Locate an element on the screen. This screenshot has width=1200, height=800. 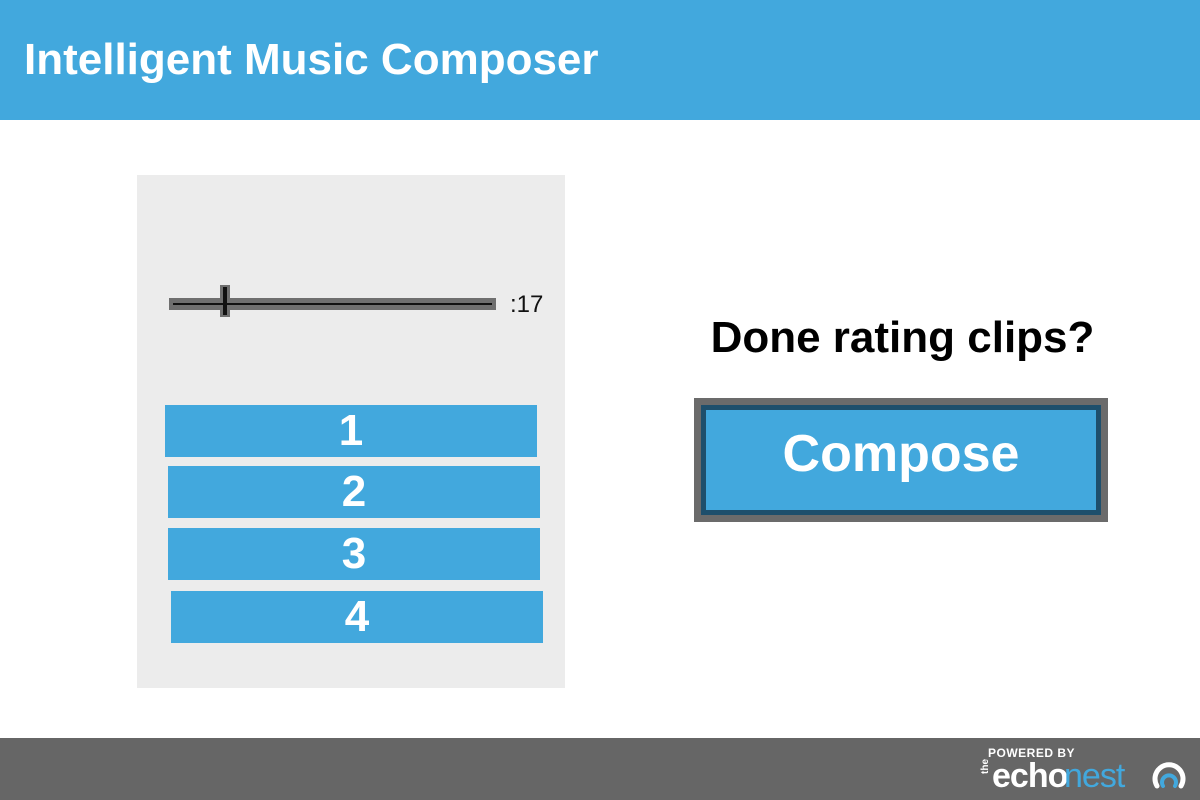
slider-handle is located at coordinates (224, 301).